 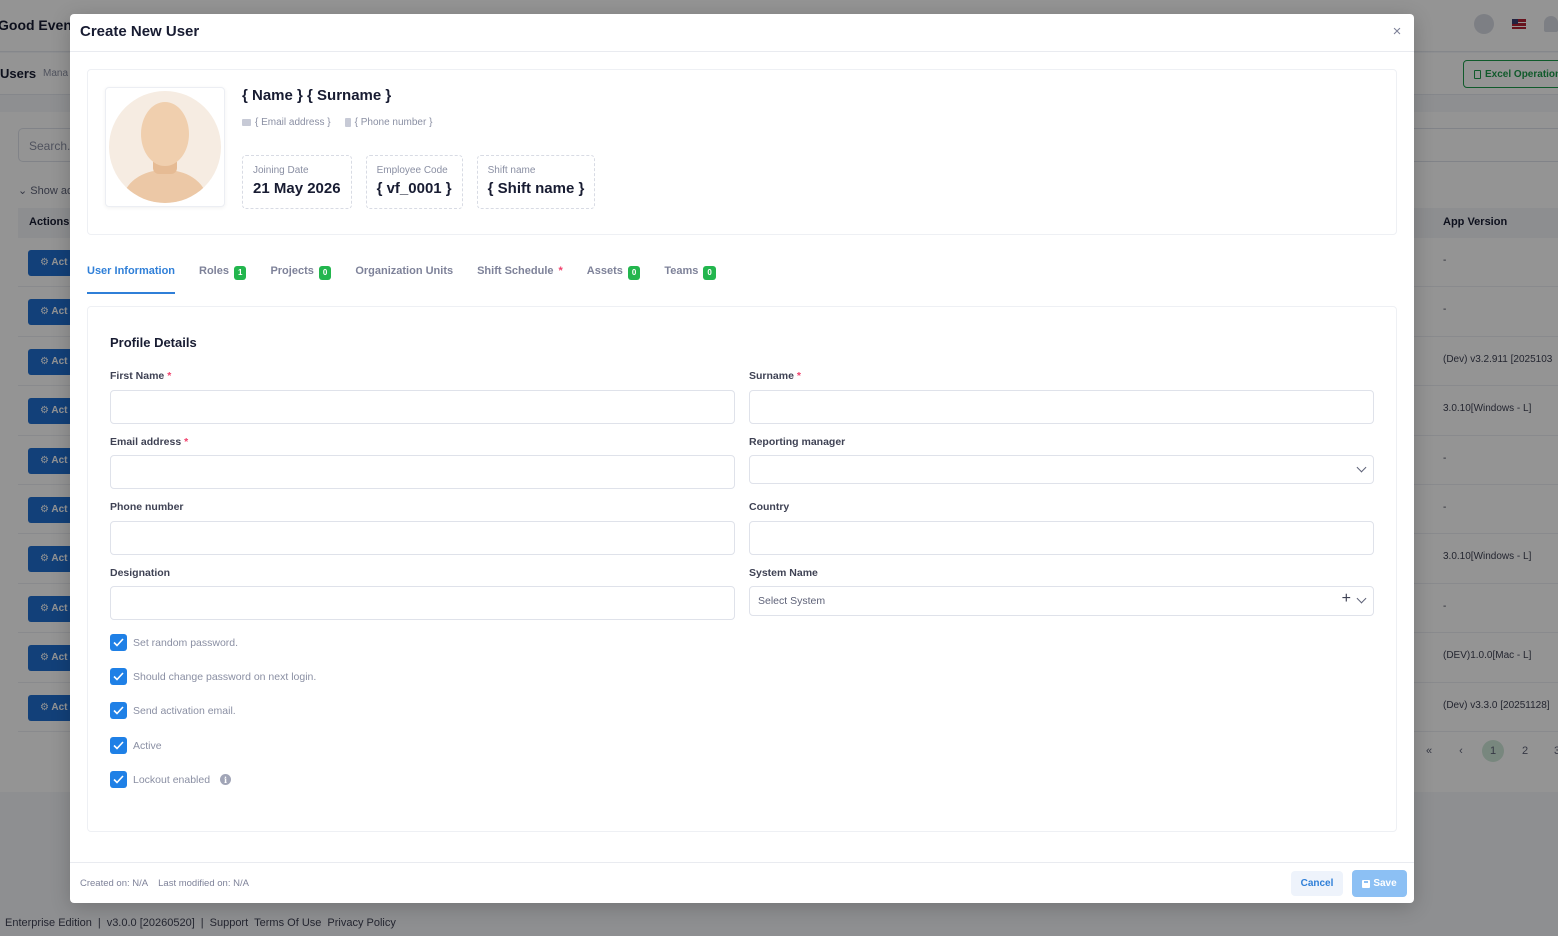 I want to click on profile-email-text: { Email address }, so click(x=293, y=122).